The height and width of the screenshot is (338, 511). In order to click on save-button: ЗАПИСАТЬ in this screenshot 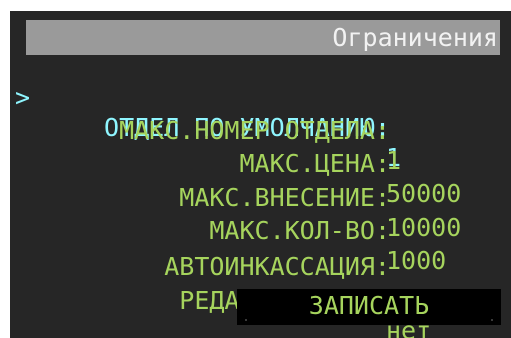, I will do `click(369, 307)`.